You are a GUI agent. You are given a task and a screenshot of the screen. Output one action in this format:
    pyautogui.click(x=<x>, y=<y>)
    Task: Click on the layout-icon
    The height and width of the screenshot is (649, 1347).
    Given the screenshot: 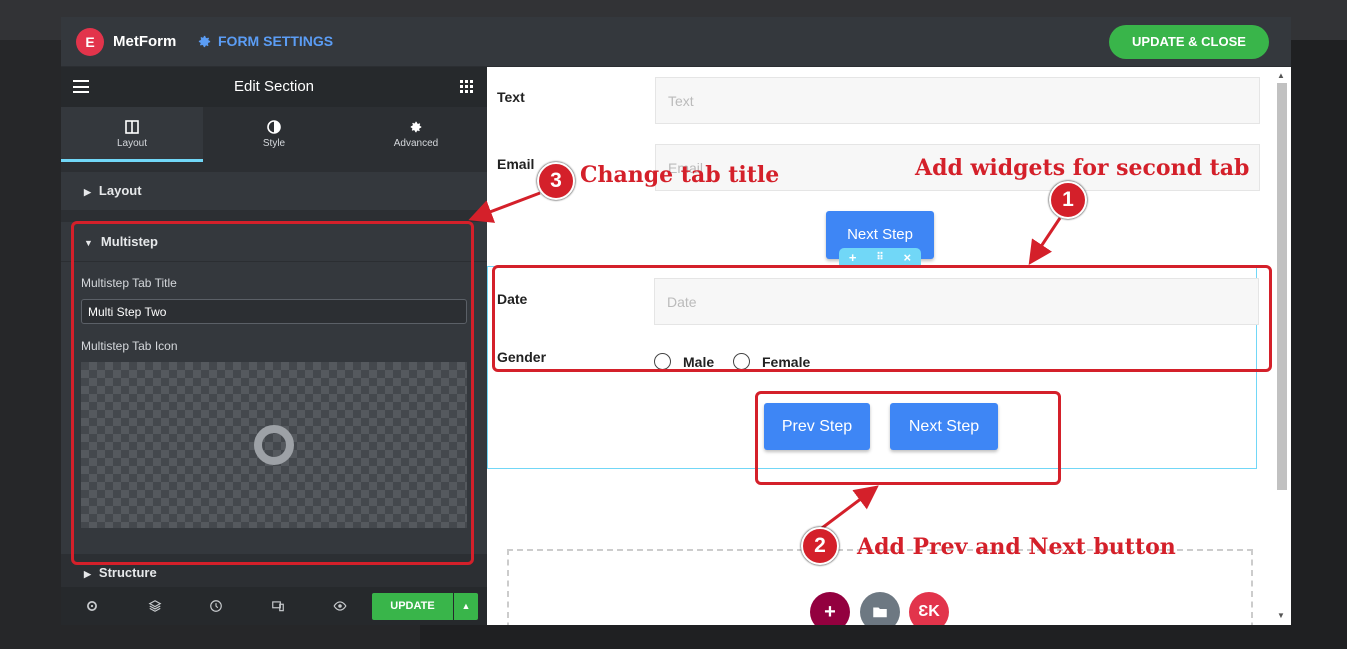 What is the action you would take?
    pyautogui.click(x=132, y=127)
    